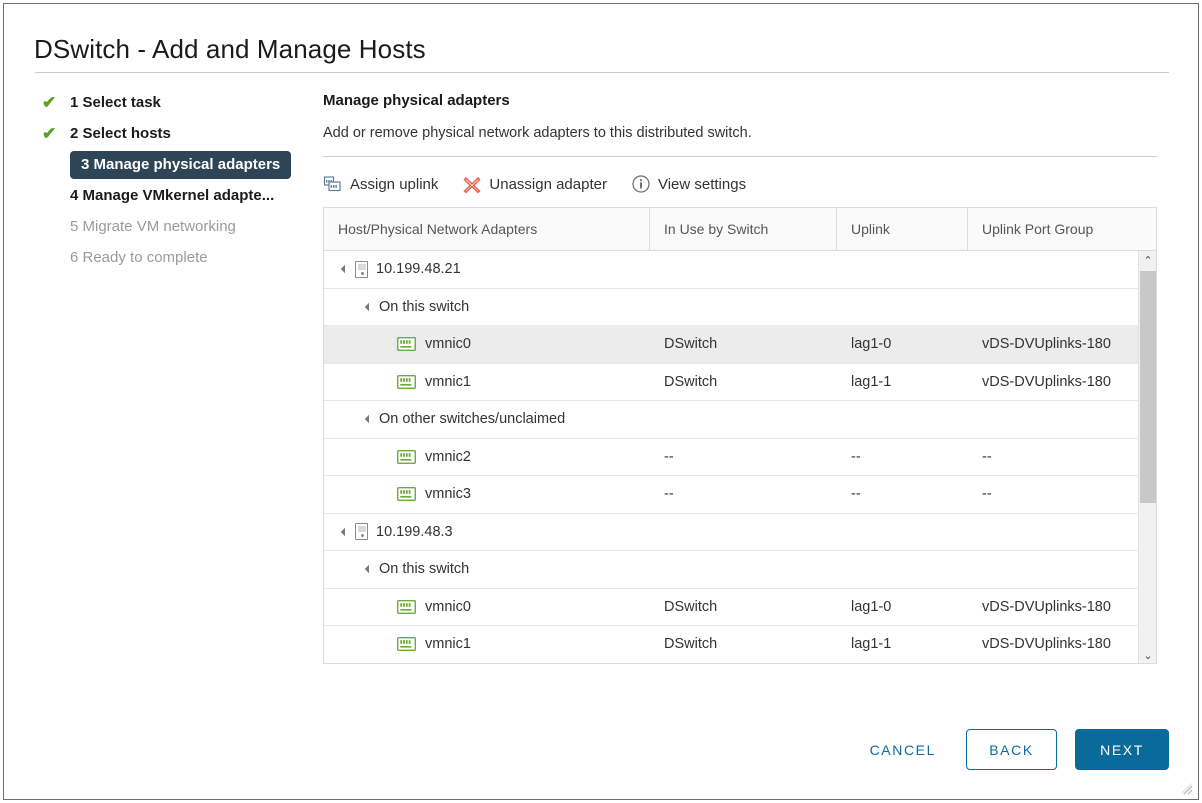 The image size is (1202, 803). I want to click on row-name-cell: vmnic3, so click(487, 494).